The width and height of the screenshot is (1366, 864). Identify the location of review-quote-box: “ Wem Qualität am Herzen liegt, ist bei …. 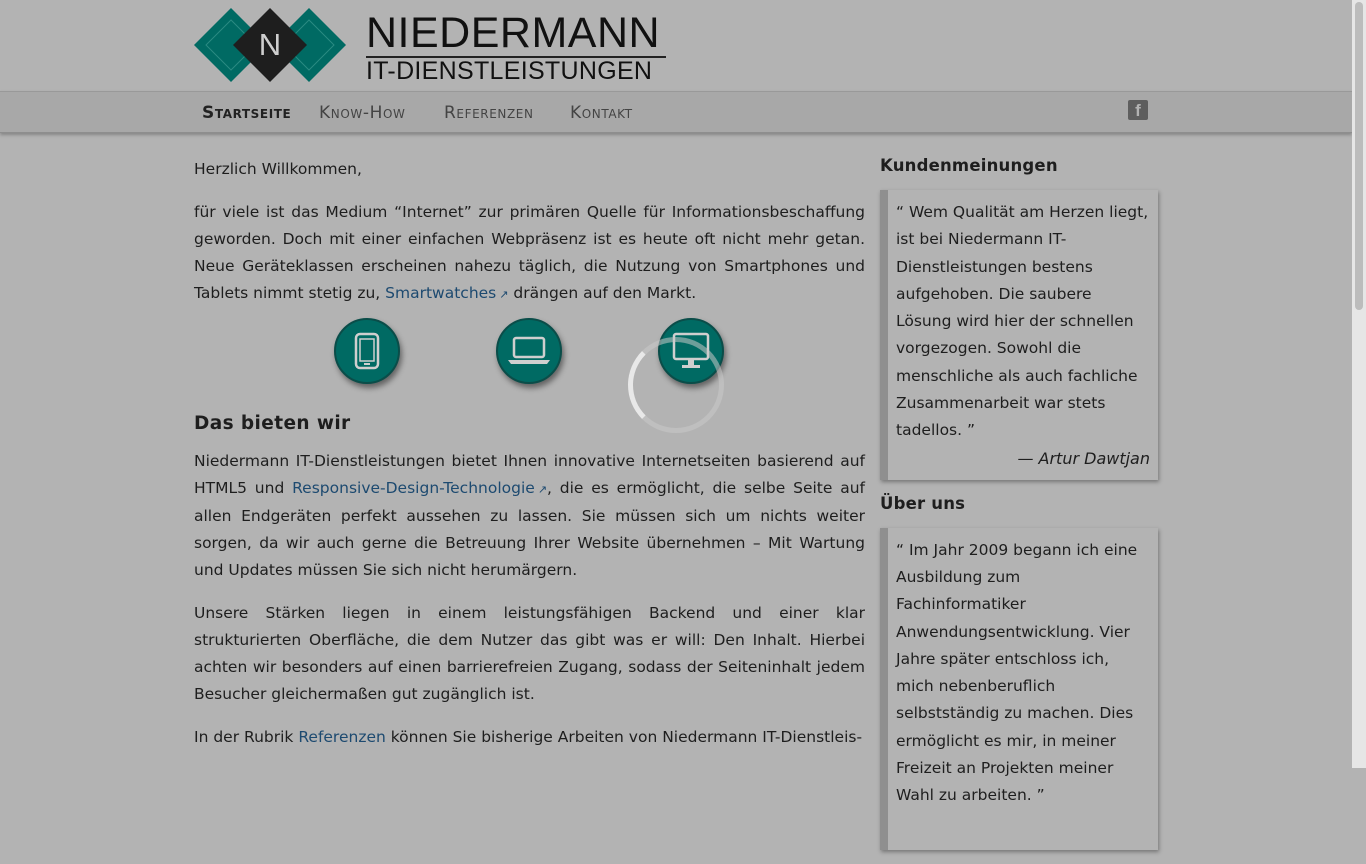
(1019, 335).